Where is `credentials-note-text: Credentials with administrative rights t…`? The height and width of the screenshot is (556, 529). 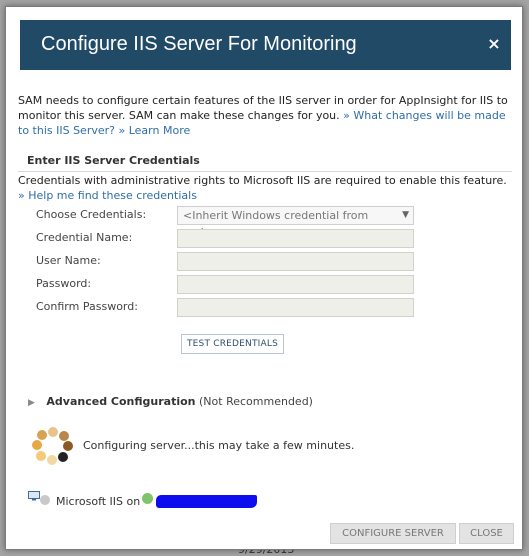
credentials-note-text: Credentials with administrative rights t… is located at coordinates (262, 180).